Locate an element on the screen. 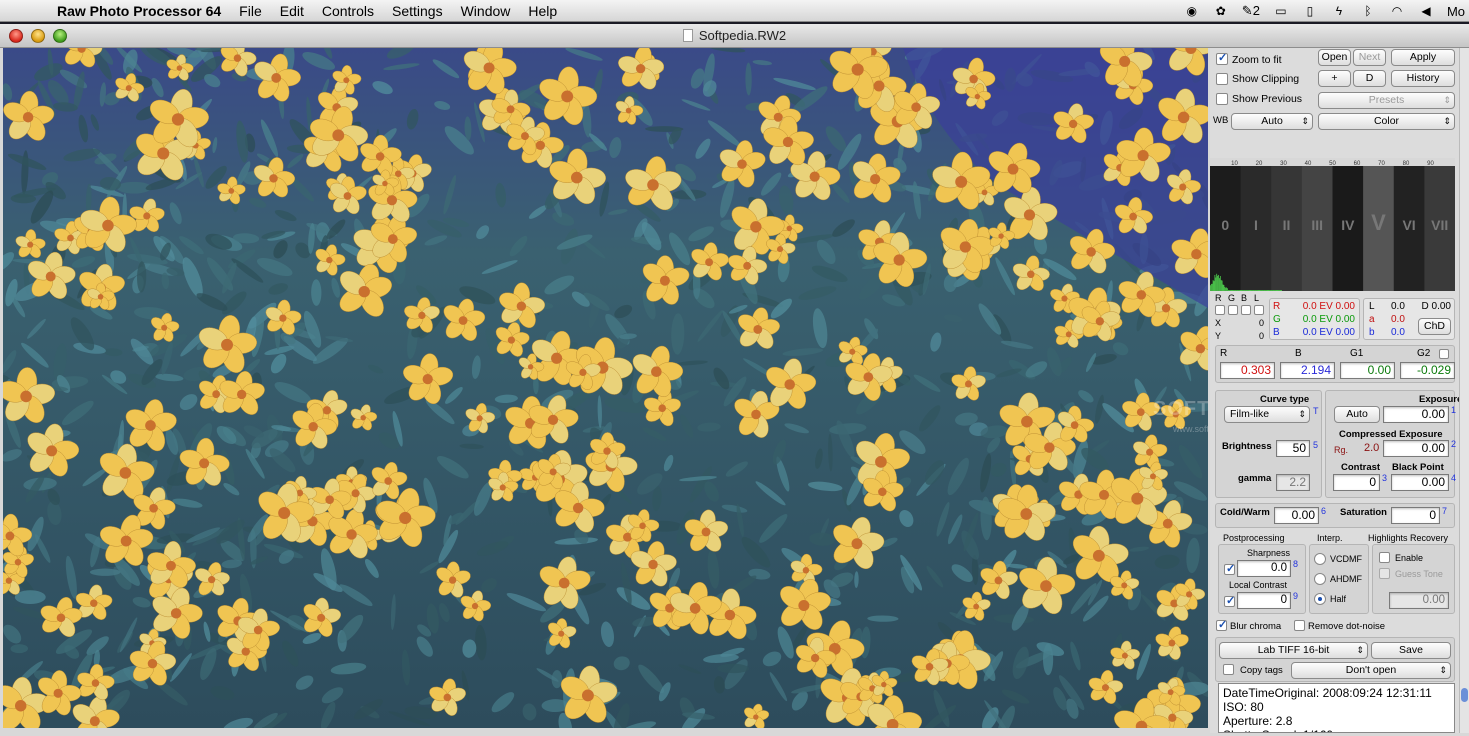  exposure-field: 0.00 is located at coordinates (1416, 414).